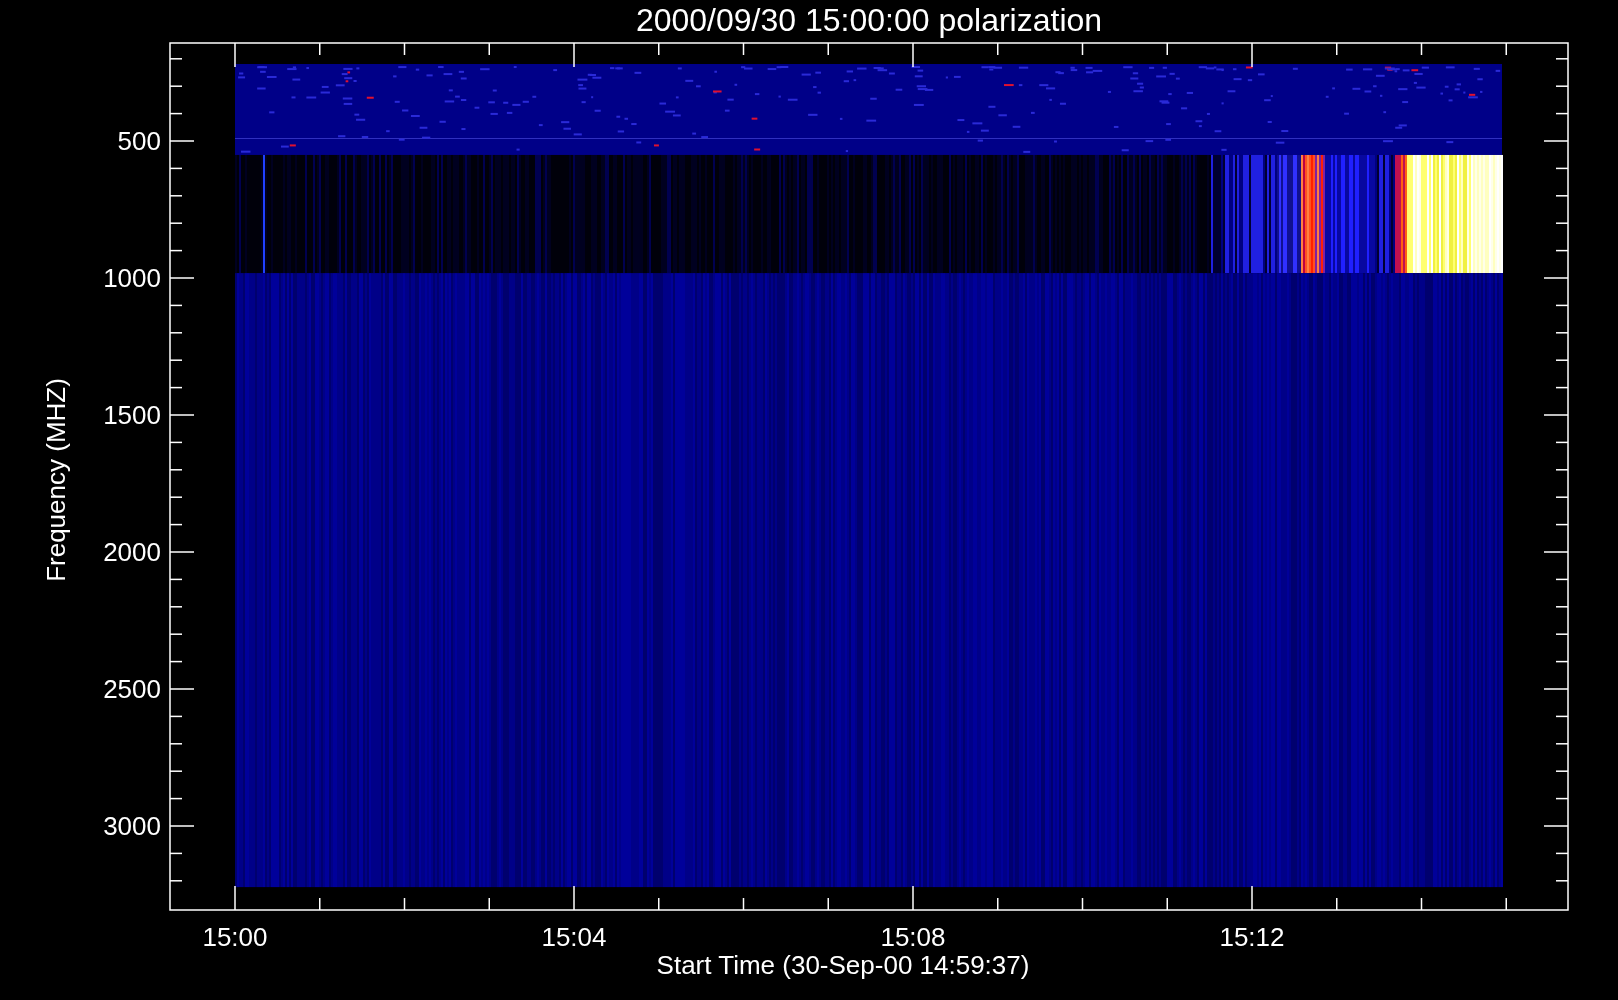 The image size is (1618, 1000). What do you see at coordinates (132, 278) in the screenshot?
I see `y-tick-label: 1000` at bounding box center [132, 278].